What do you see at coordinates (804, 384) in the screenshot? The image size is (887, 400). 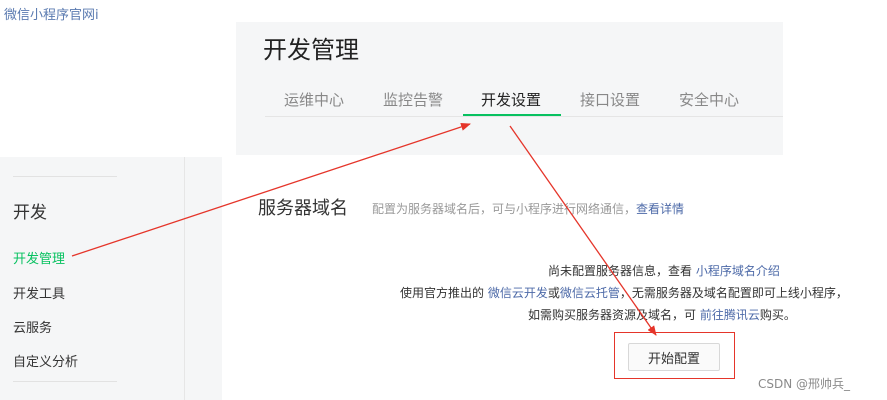 I see `watermark: CSDN @邢帅兵_` at bounding box center [804, 384].